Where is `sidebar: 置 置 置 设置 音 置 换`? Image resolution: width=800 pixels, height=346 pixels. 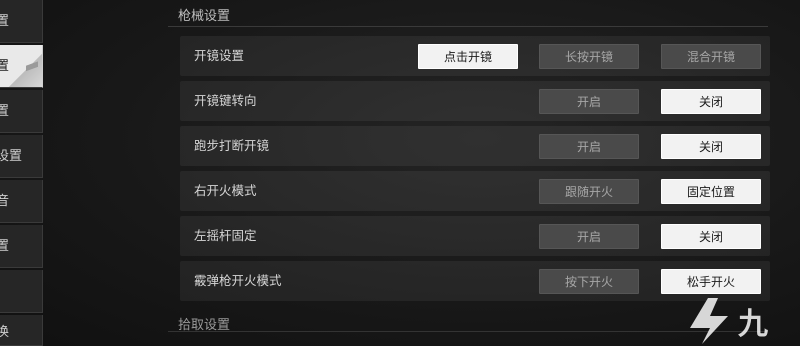 sidebar: 置 置 置 设置 音 置 换 is located at coordinates (22, 173).